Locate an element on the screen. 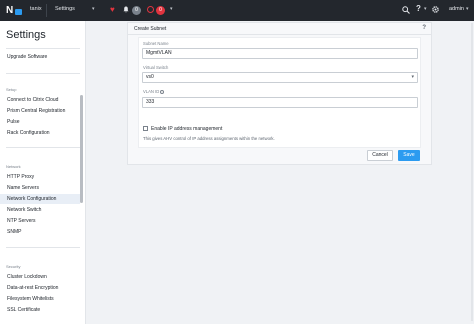 The width and height of the screenshot is (474, 324). info-icon is located at coordinates (162, 91).